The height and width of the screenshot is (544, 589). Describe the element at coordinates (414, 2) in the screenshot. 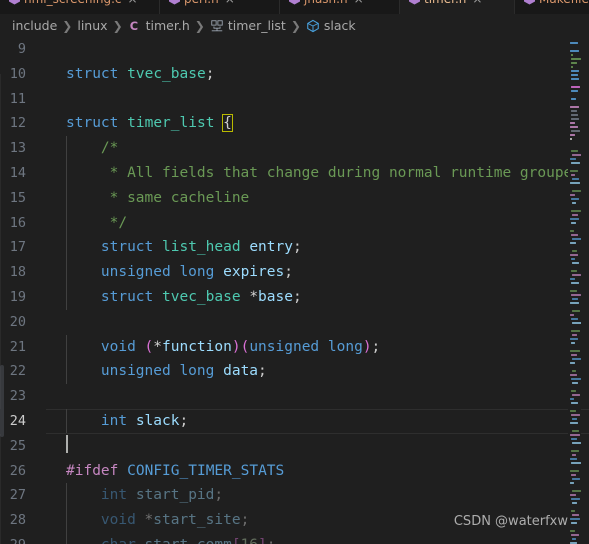

I see `c-file-icon` at that location.